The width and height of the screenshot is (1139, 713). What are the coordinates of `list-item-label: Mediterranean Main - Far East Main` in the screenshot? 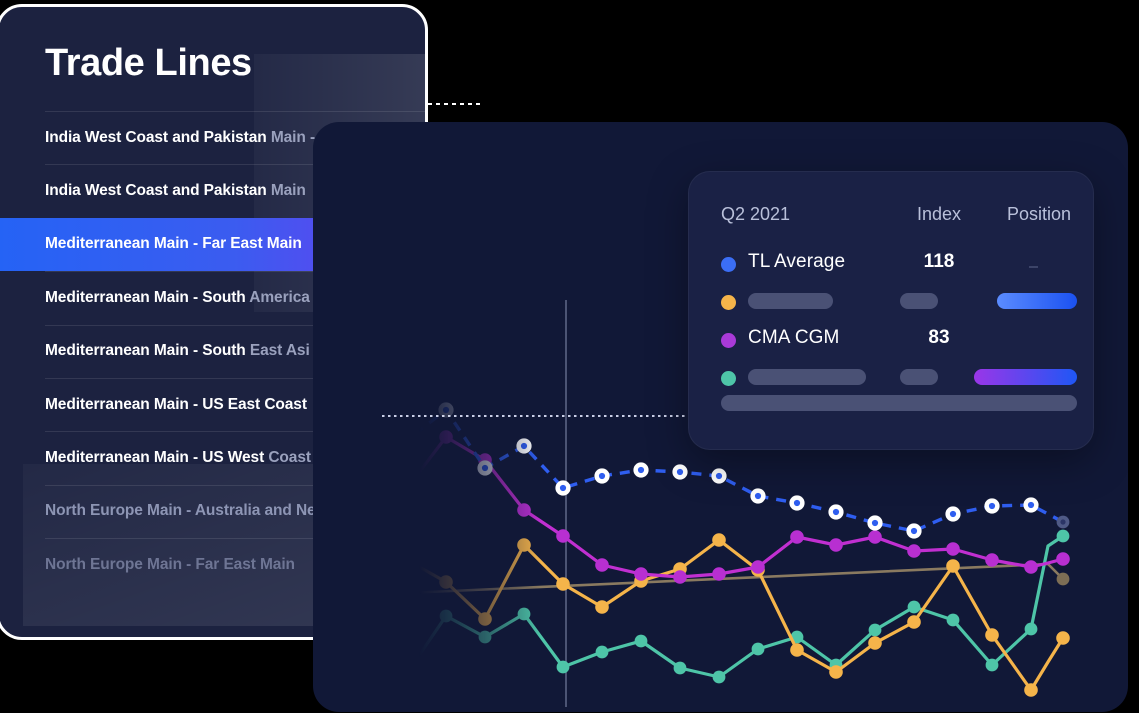 It's located at (173, 244).